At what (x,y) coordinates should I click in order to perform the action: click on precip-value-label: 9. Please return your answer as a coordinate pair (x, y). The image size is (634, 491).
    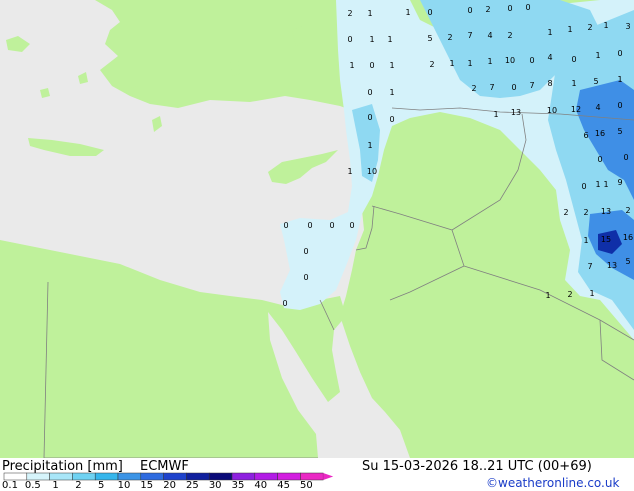
    Looking at the image, I should click on (619, 182).